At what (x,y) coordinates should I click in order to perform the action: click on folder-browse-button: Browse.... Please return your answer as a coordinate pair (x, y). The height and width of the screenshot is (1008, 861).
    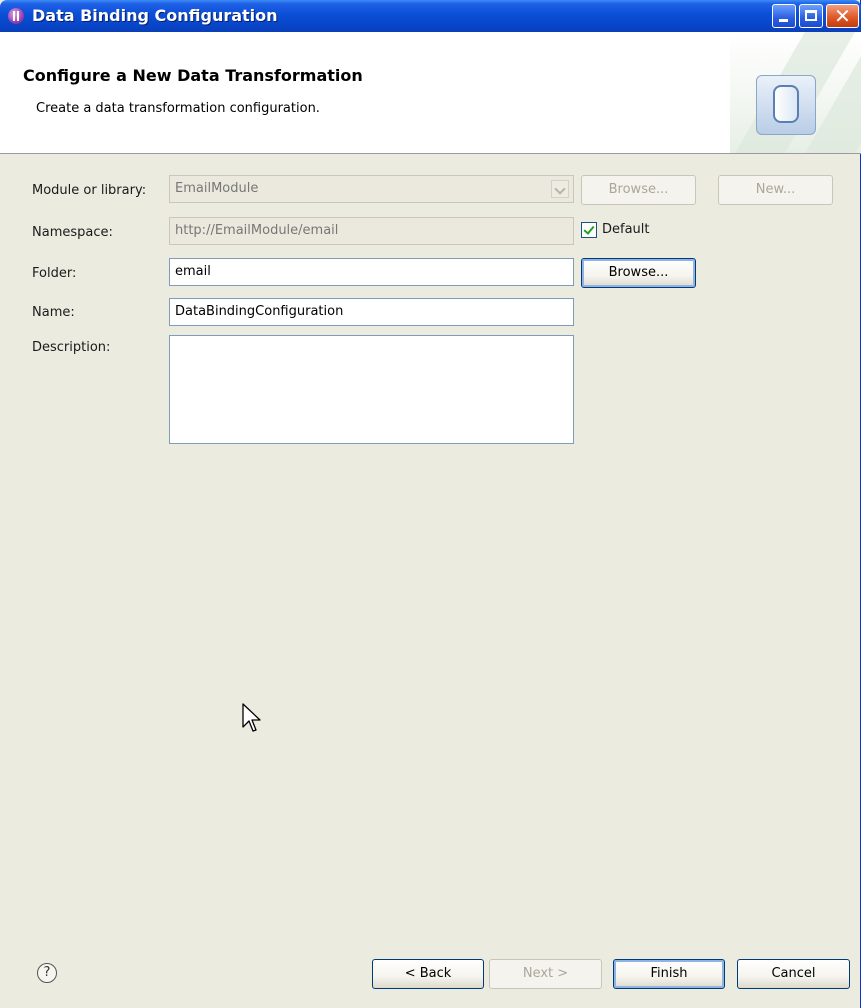
    Looking at the image, I should click on (638, 273).